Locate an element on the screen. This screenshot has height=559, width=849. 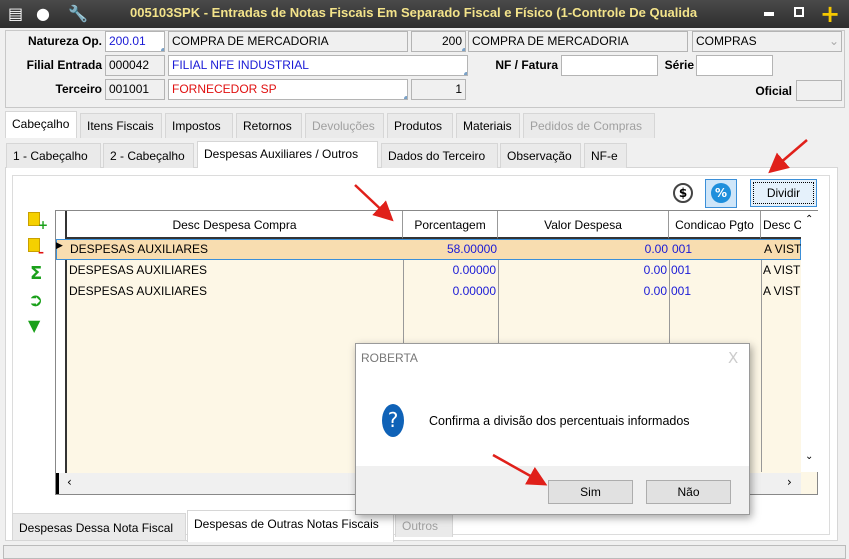
percent-button: % is located at coordinates (721, 193).